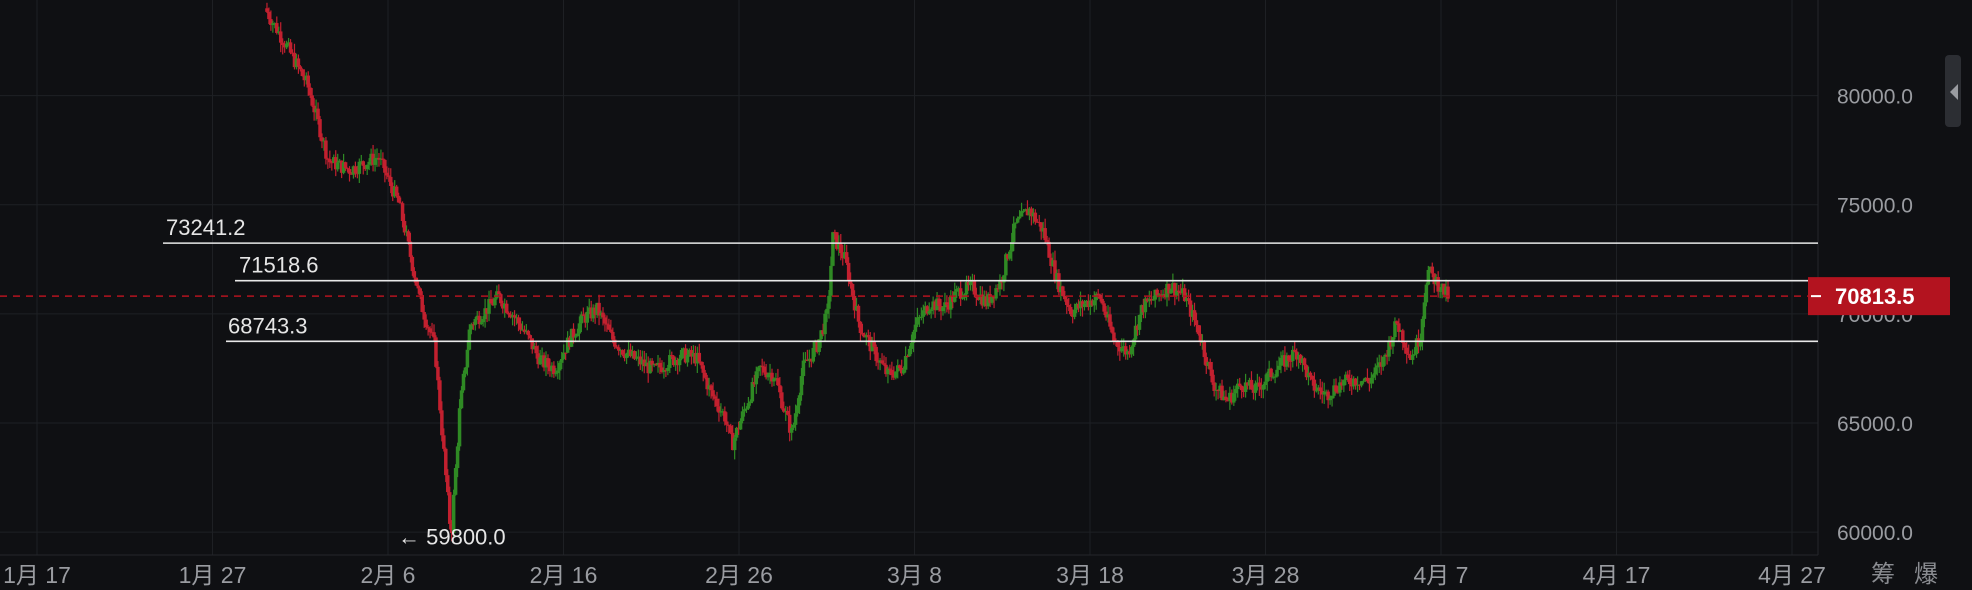  Describe the element at coordinates (914, 575) in the screenshot. I see `x-tick-label: 3月 8` at that location.